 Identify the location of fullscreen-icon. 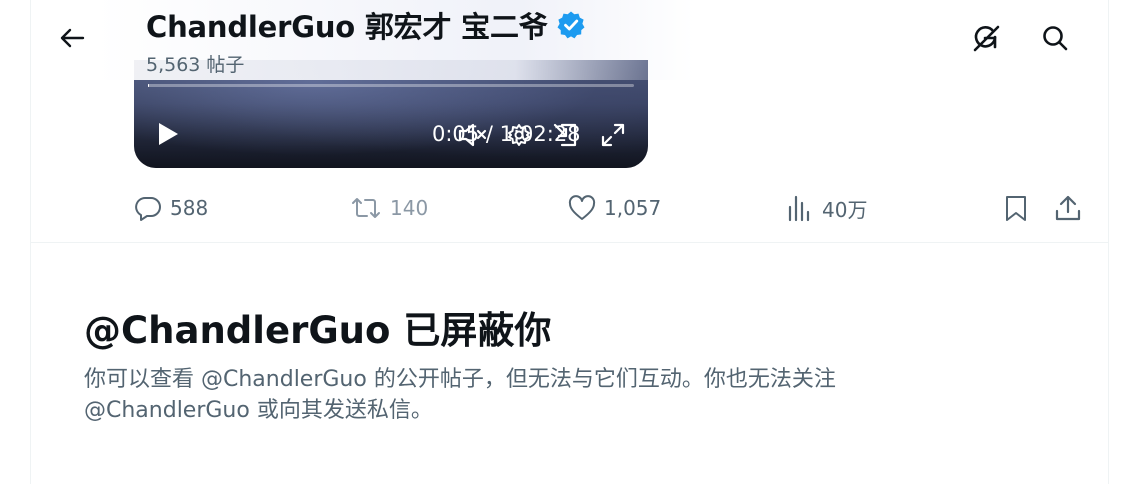
(613, 135).